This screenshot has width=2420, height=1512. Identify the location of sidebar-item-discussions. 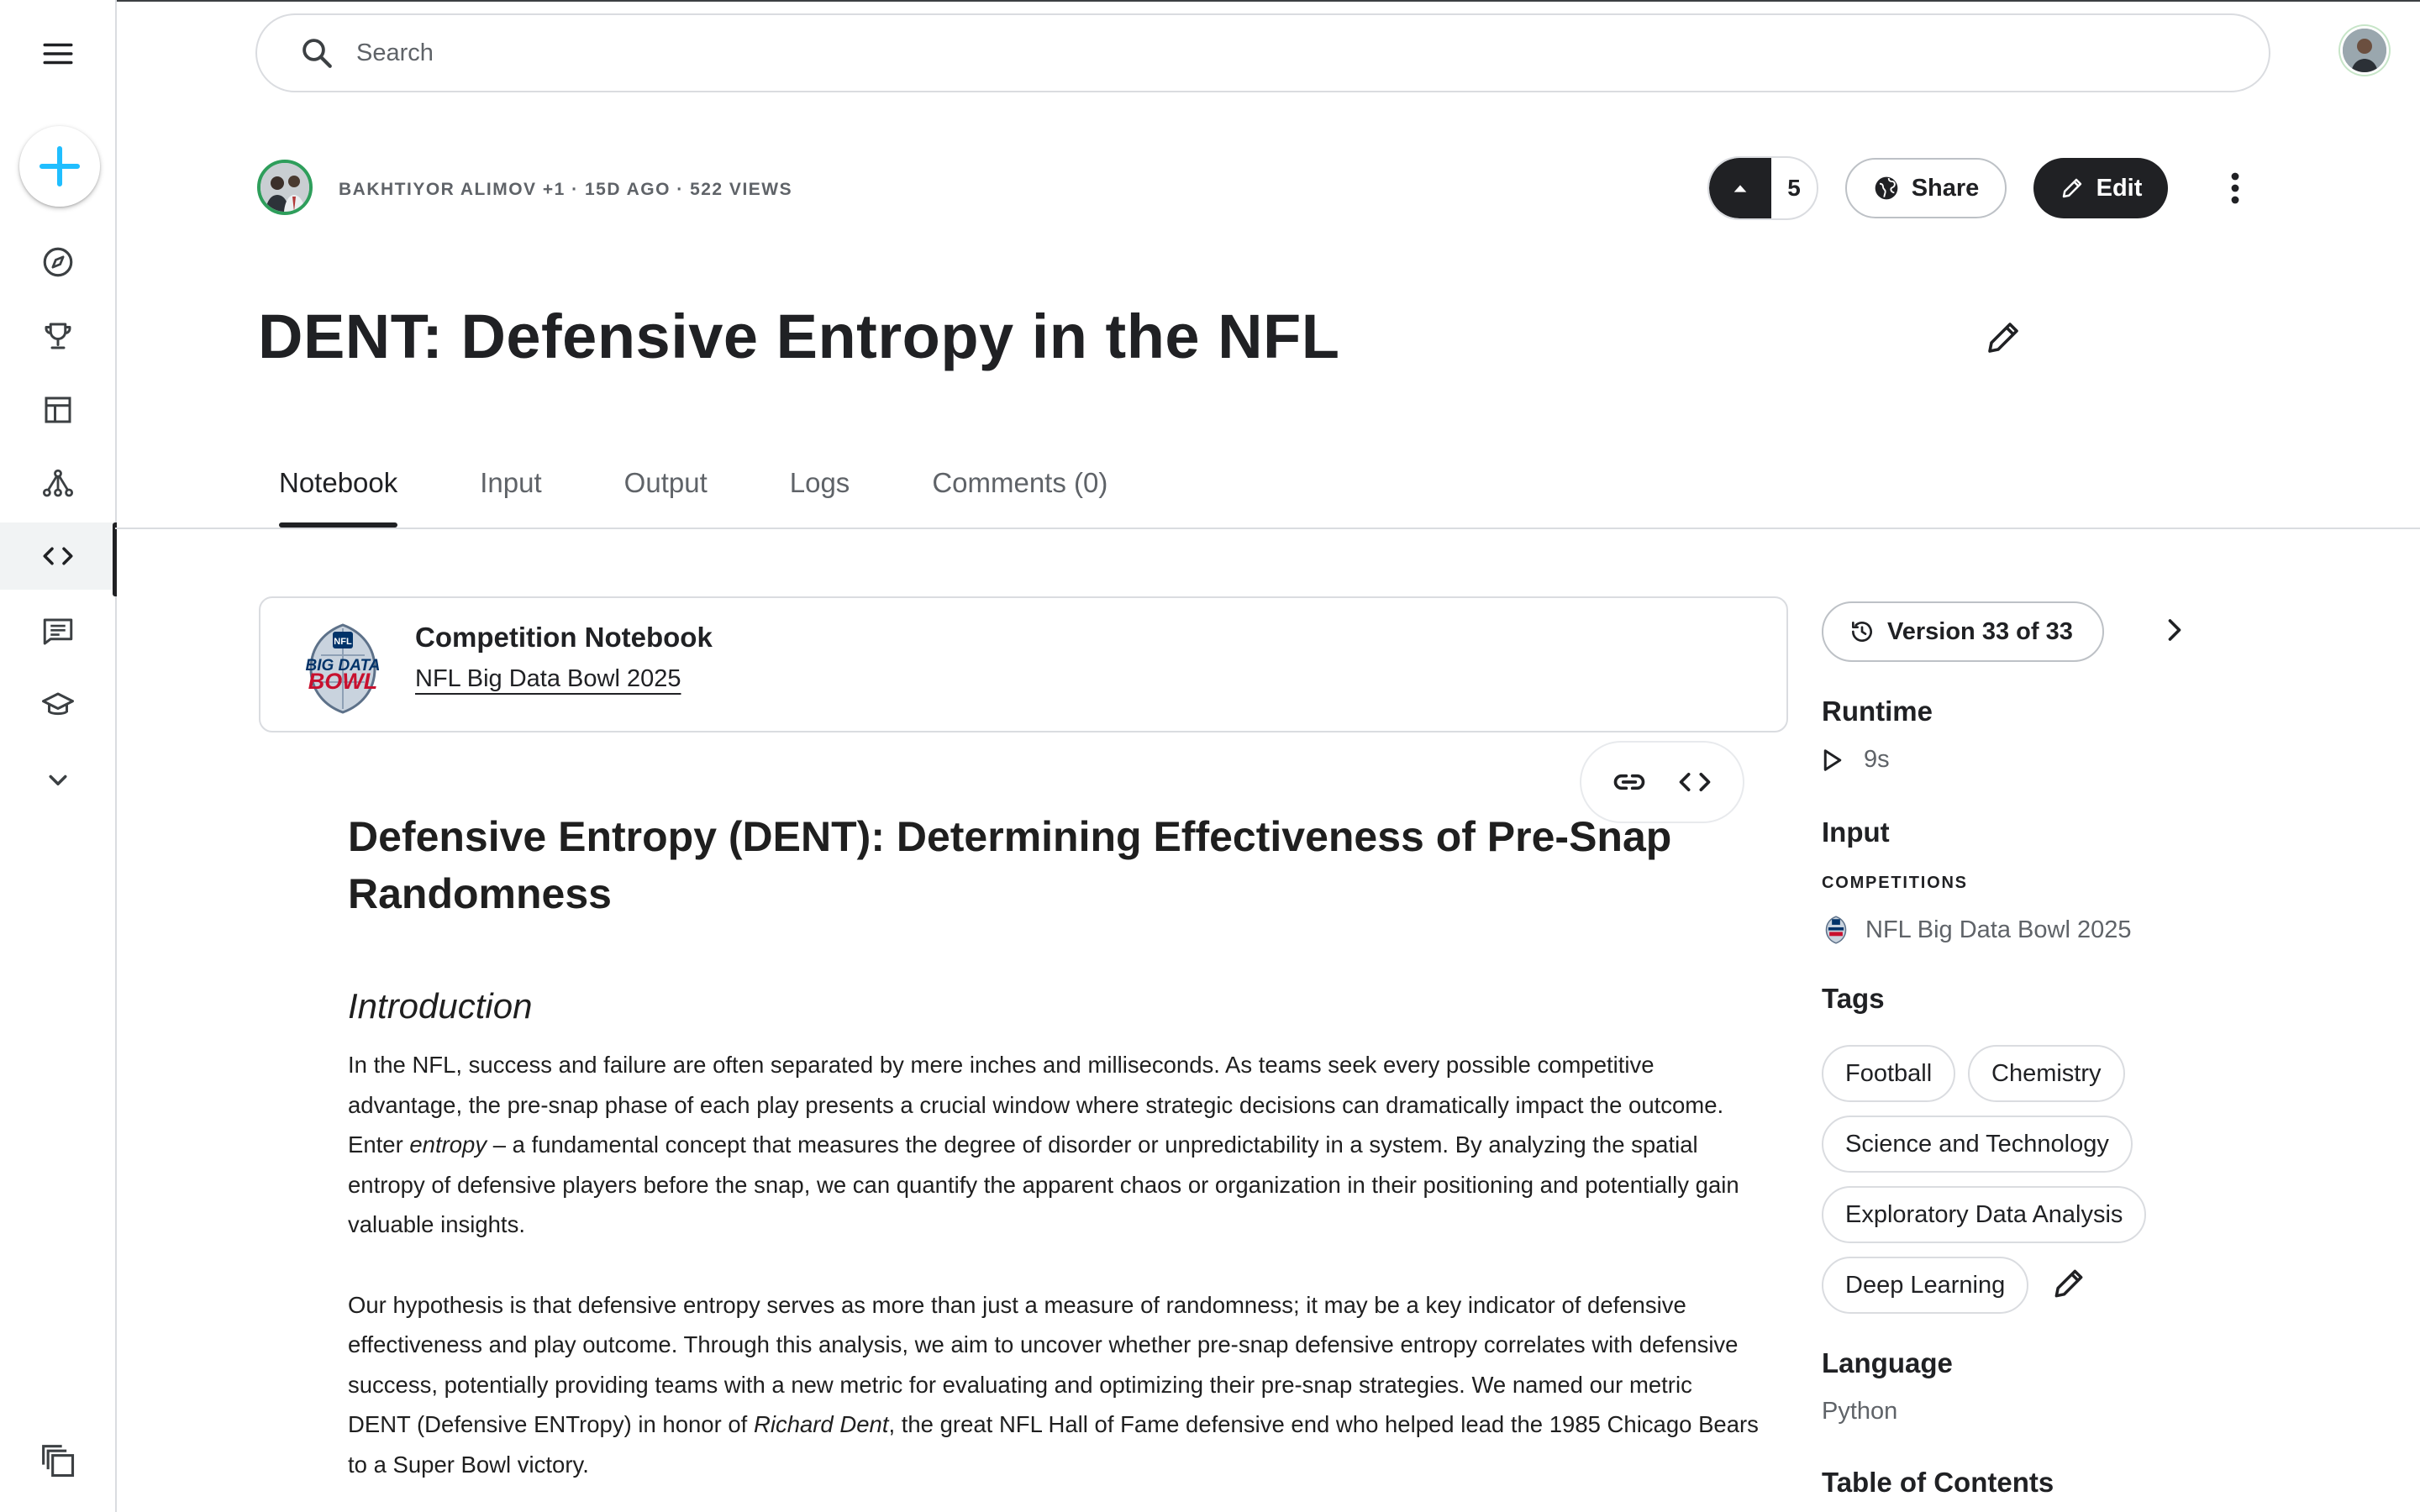
(58, 631).